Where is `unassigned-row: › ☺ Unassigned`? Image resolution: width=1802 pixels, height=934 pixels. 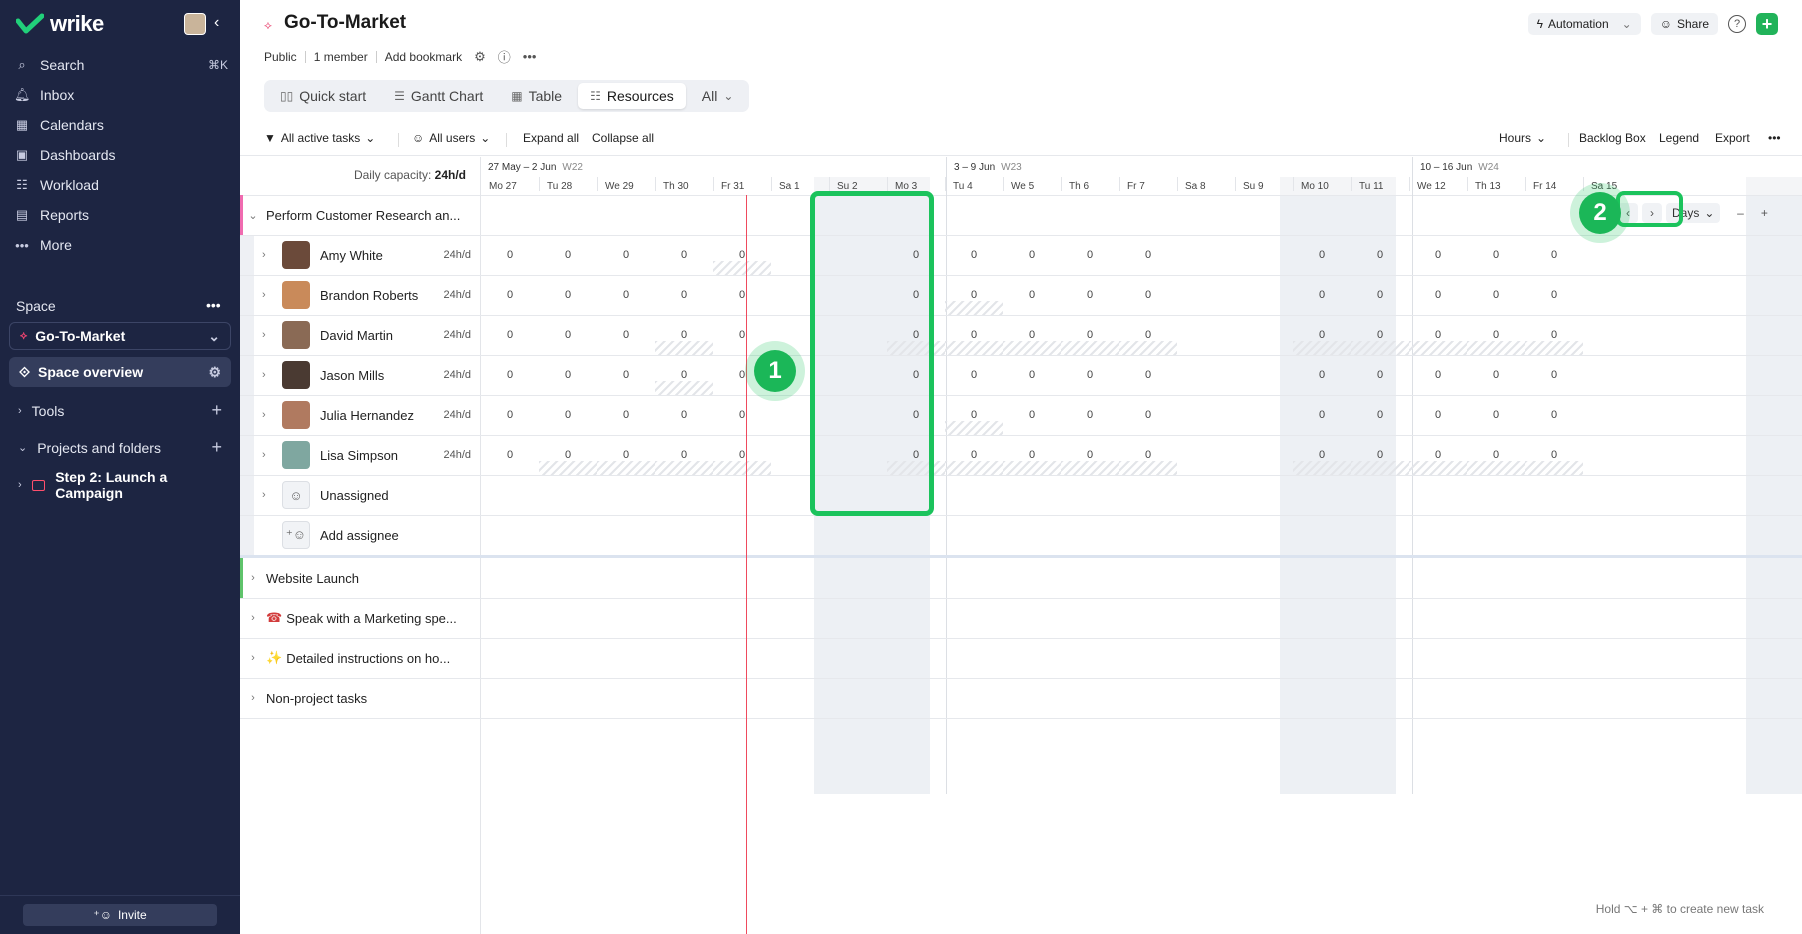
unassigned-row: › ☺ Unassigned is located at coordinates (360, 495).